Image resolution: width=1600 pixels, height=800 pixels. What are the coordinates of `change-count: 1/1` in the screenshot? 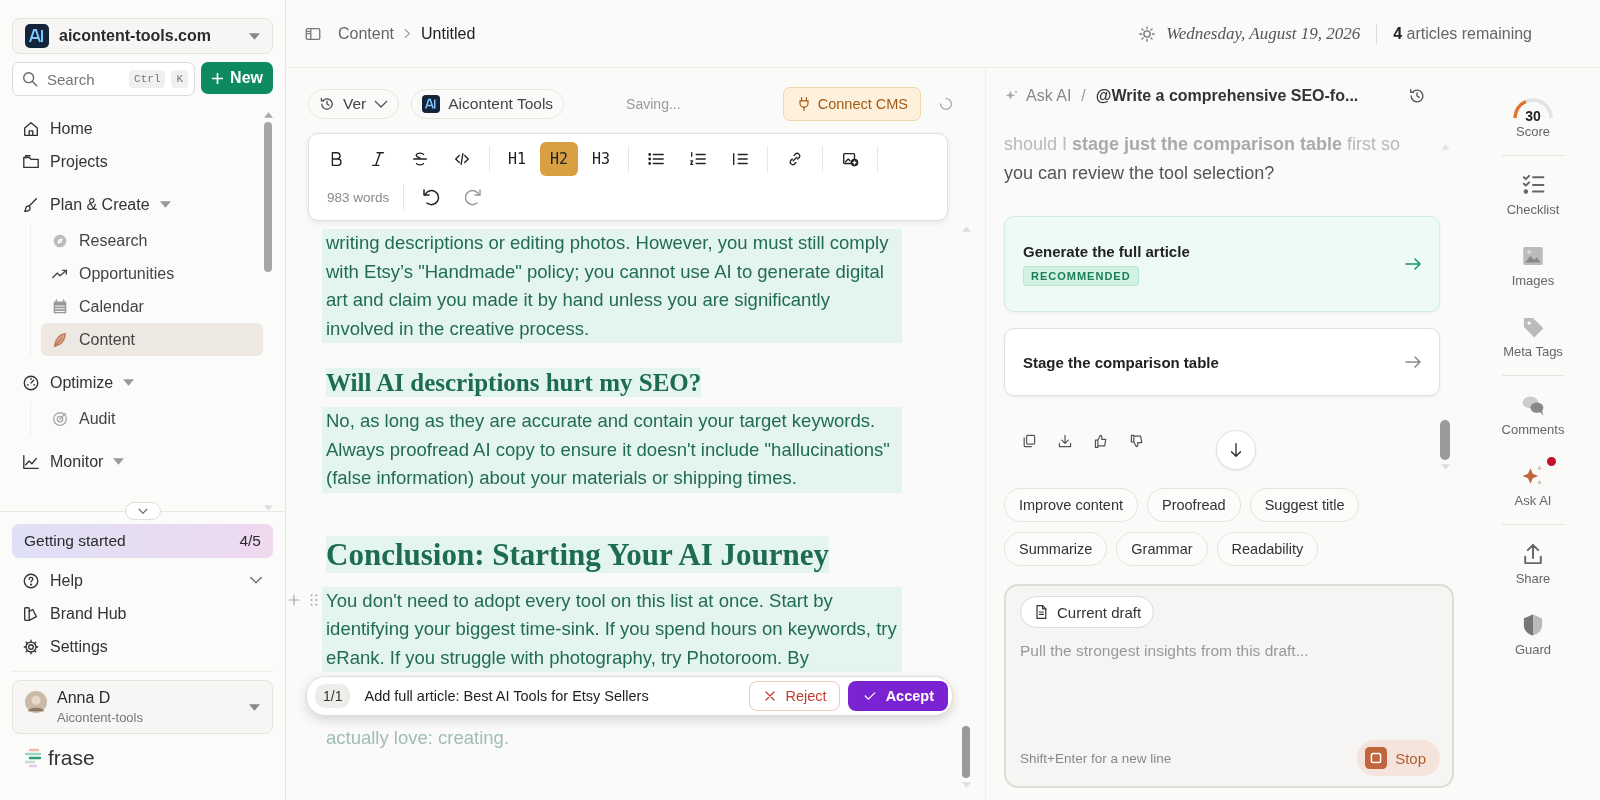 It's located at (333, 696).